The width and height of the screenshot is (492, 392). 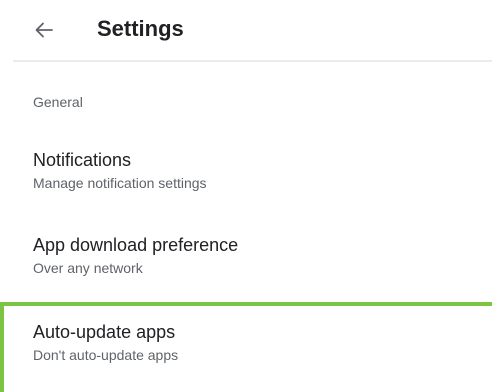 I want to click on page-title: Settings, so click(x=140, y=28).